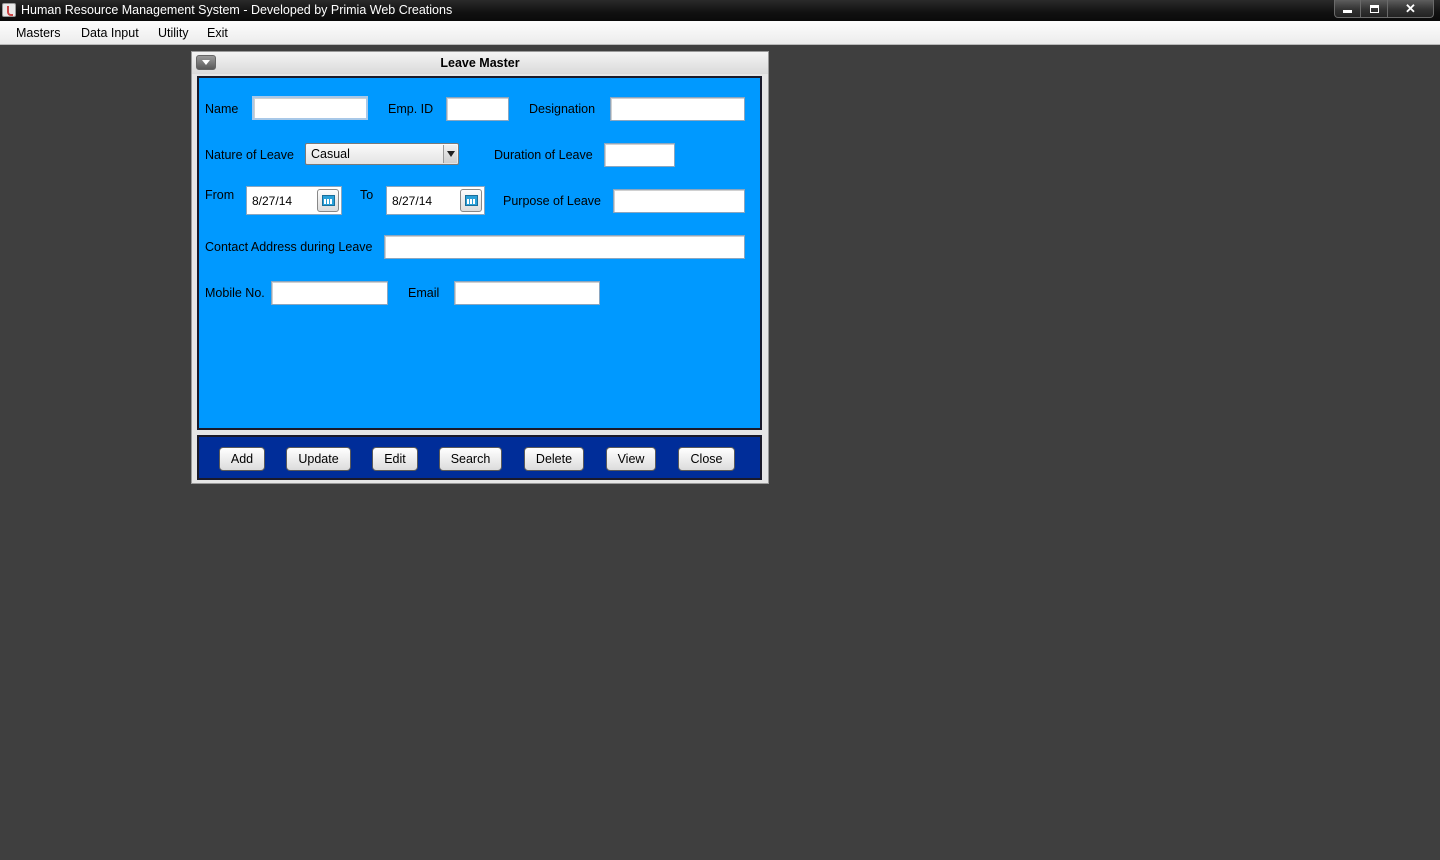  I want to click on mobile-no-label: Mobile No., so click(235, 293).